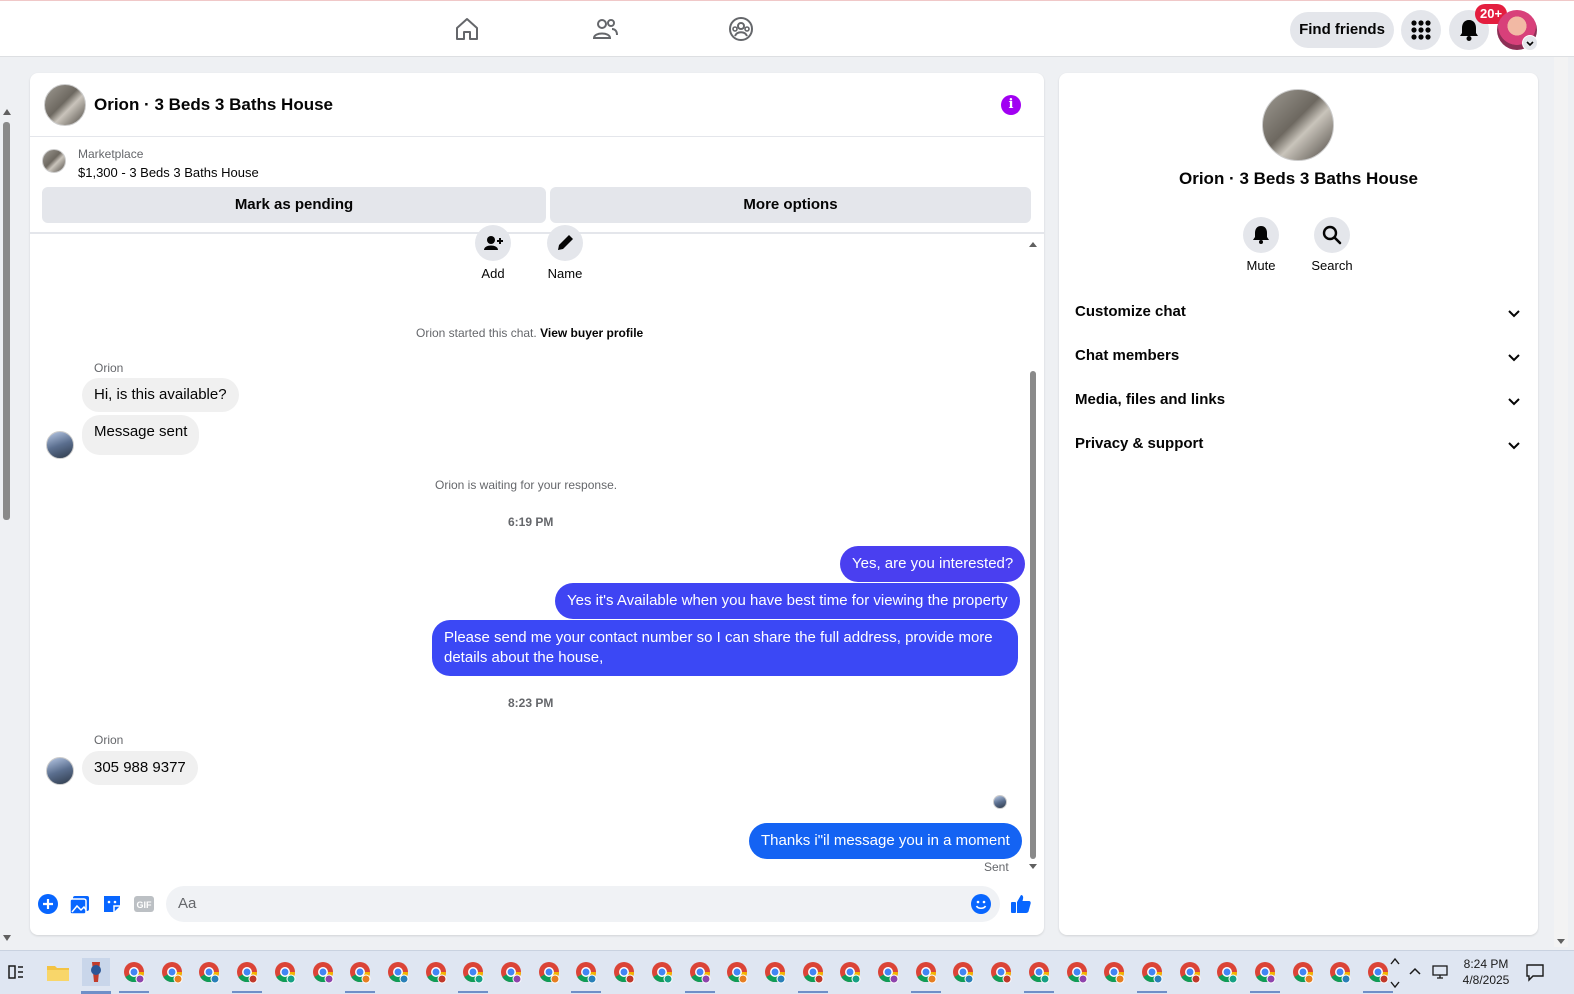 This screenshot has width=1574, height=994. I want to click on home-icon, so click(467, 29).